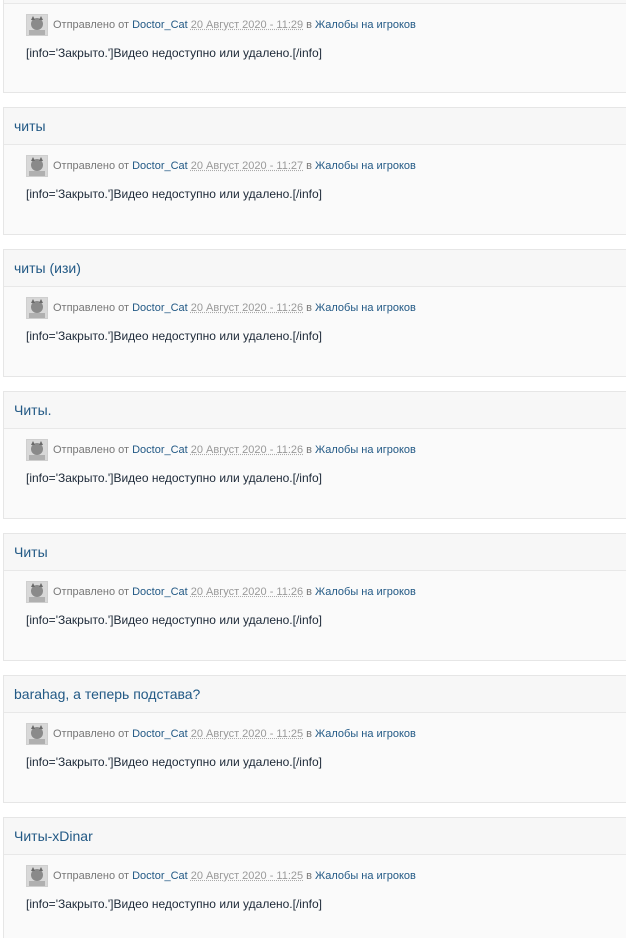 The height and width of the screenshot is (938, 626). I want to click on post-date: 20 Август 2020 - 11:29, so click(247, 25).